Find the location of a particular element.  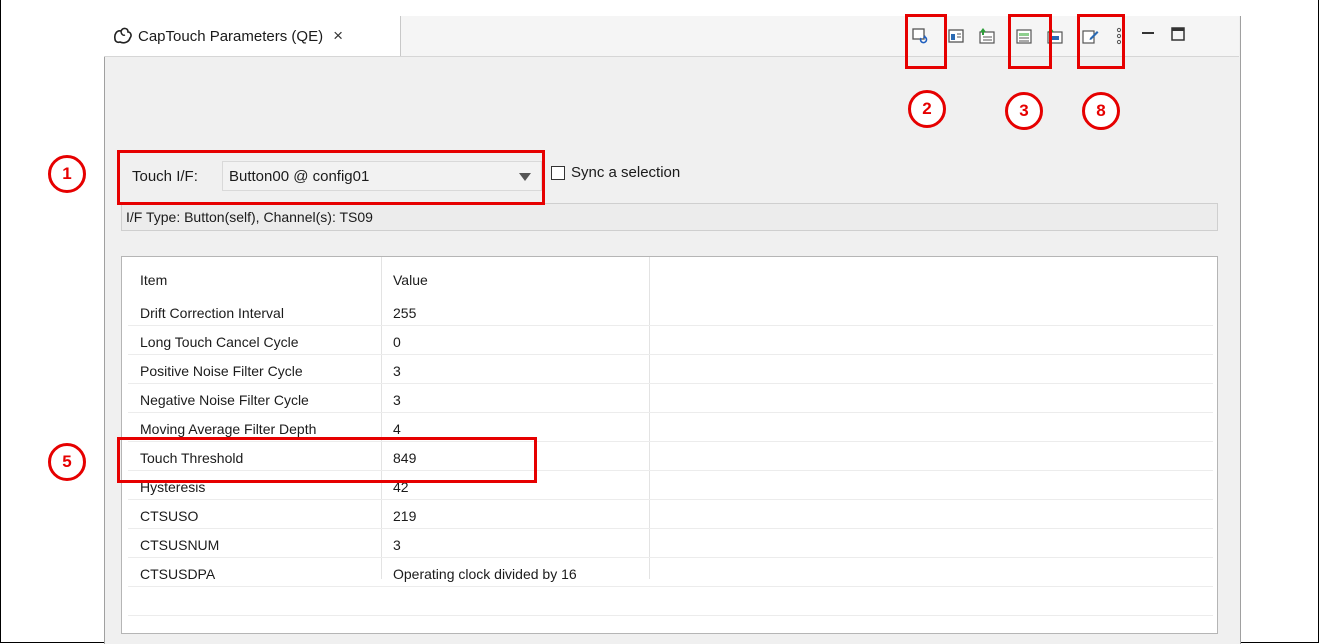

callout-5: 5 is located at coordinates (67, 462).